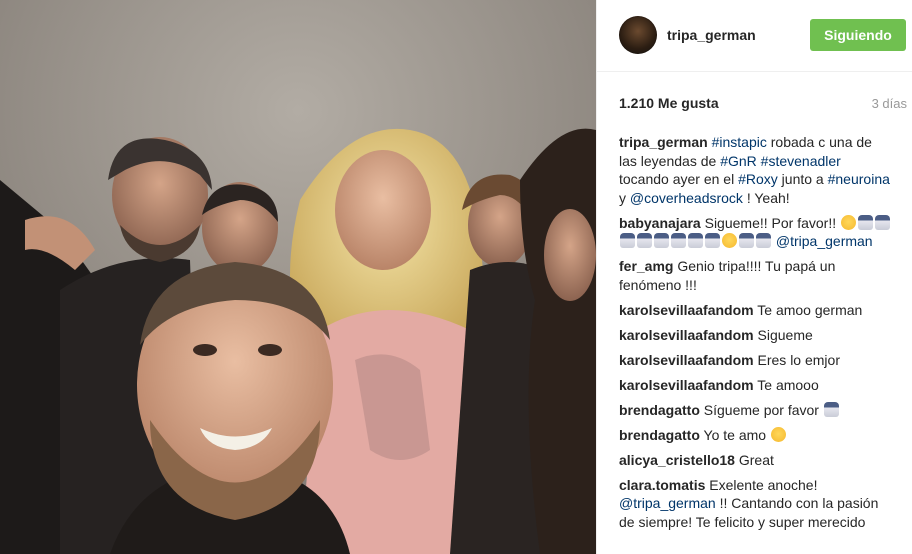  What do you see at coordinates (679, 179) in the screenshot?
I see `comment-text: tocando ayer en el` at bounding box center [679, 179].